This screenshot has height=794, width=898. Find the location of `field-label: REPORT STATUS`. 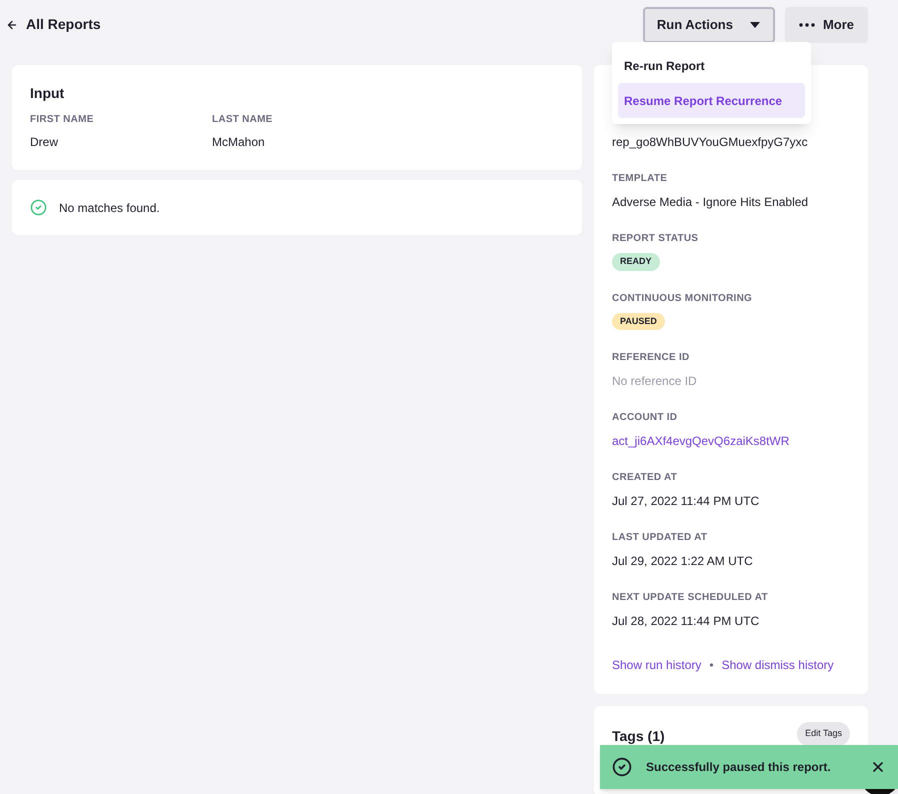

field-label: REPORT STATUS is located at coordinates (655, 239).